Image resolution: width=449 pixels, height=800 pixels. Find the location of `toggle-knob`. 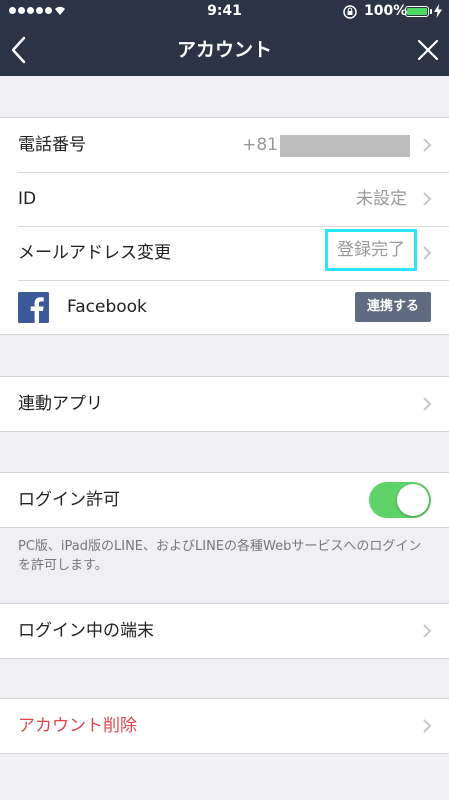

toggle-knob is located at coordinates (413, 500).